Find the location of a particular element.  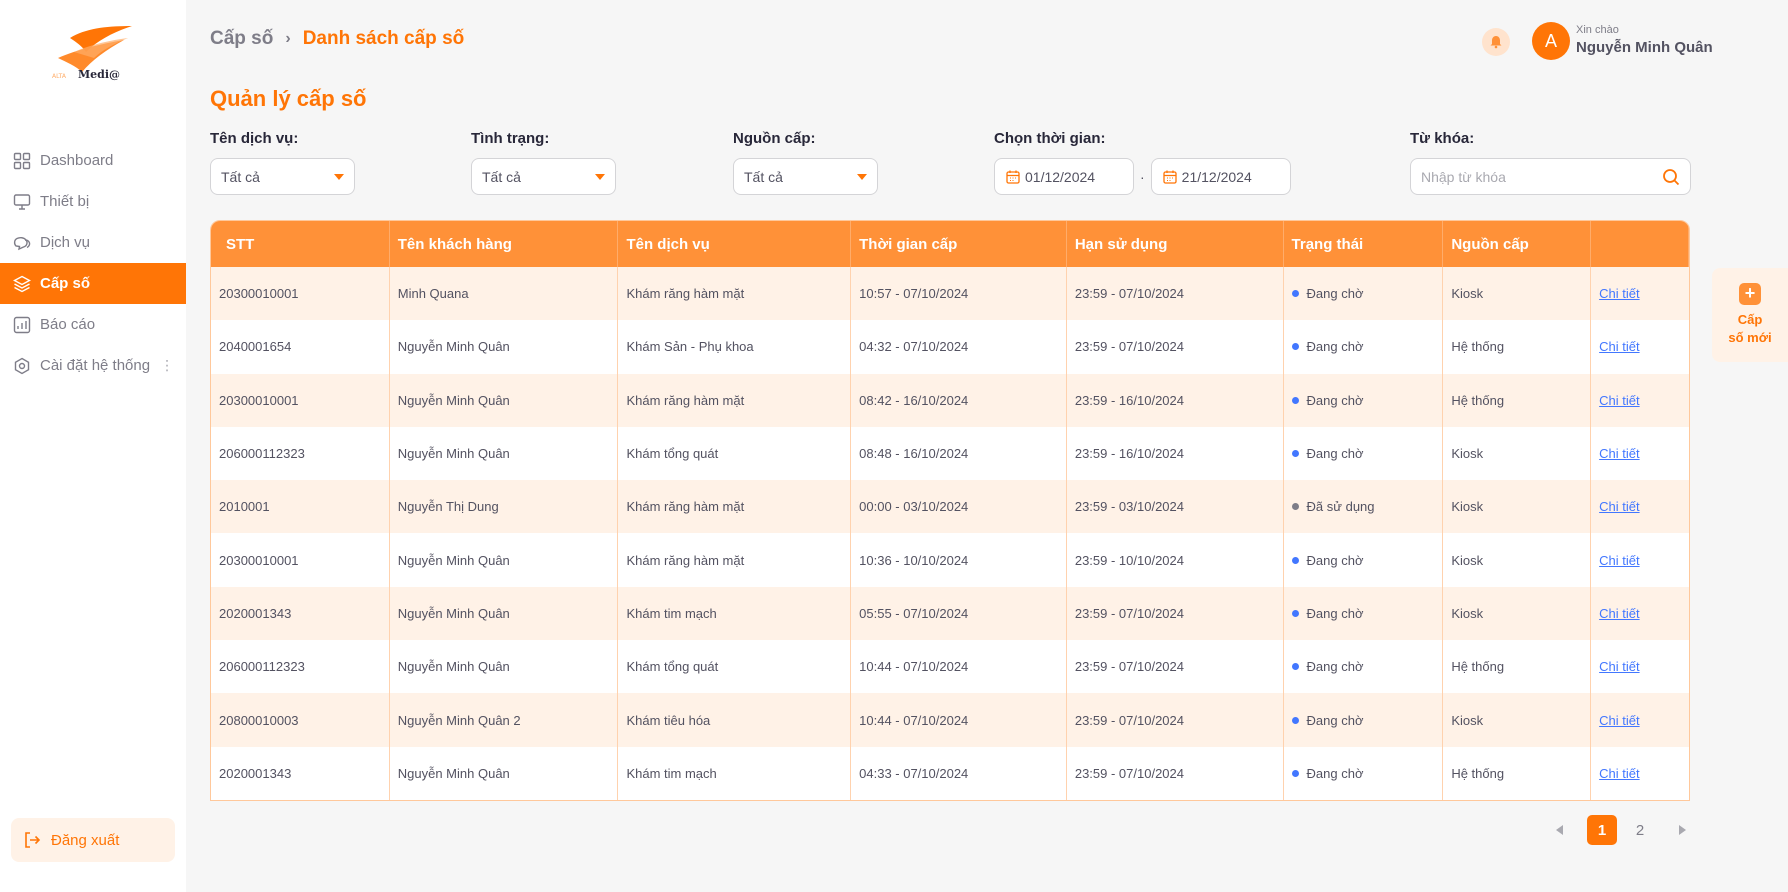

cell-stt: 2010001 is located at coordinates (300, 507).